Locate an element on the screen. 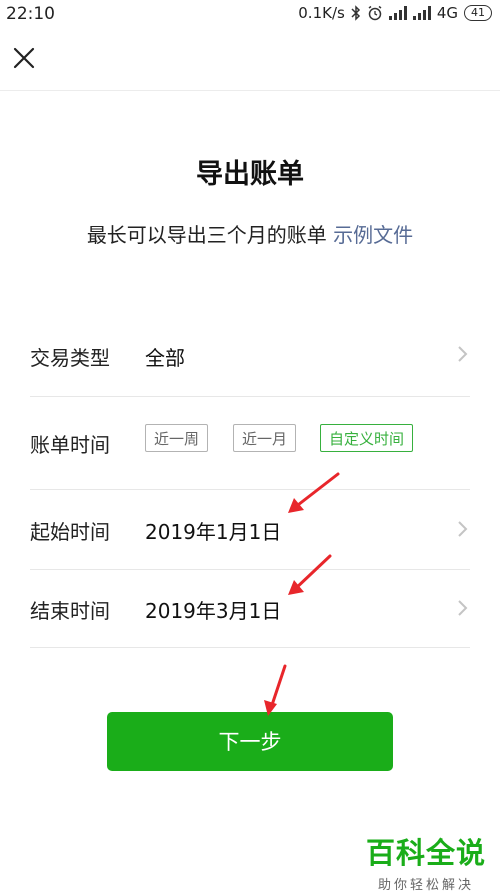 The image size is (500, 893). alarm-icon is located at coordinates (375, 13).